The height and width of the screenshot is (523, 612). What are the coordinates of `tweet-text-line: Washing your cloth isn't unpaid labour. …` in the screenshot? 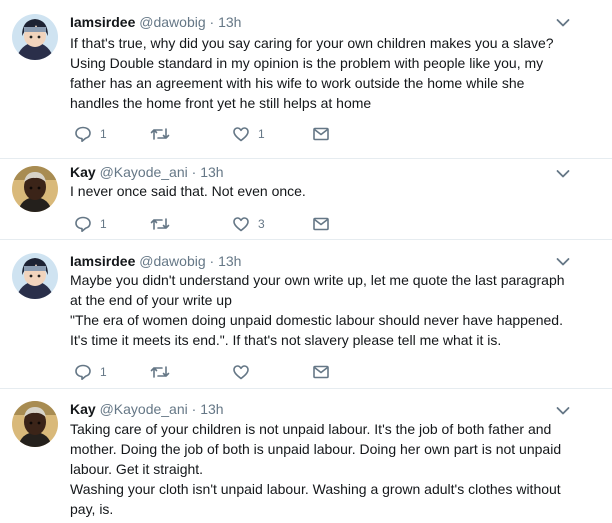 It's located at (315, 489).